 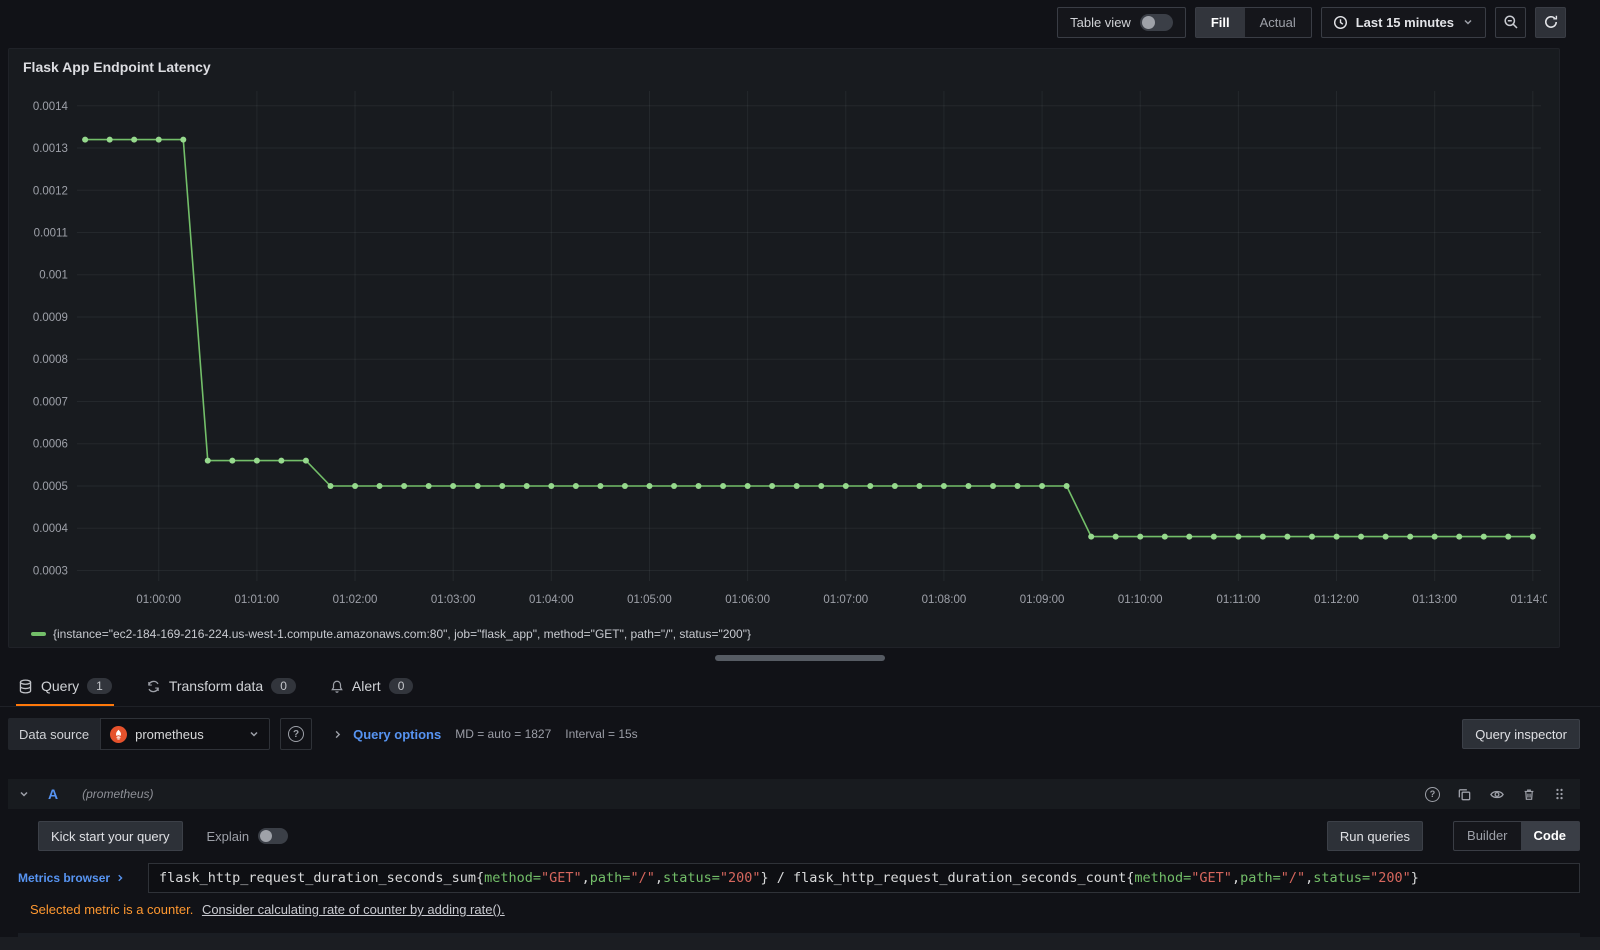 What do you see at coordinates (50, 487) in the screenshot?
I see `svg-text: 0.0005` at bounding box center [50, 487].